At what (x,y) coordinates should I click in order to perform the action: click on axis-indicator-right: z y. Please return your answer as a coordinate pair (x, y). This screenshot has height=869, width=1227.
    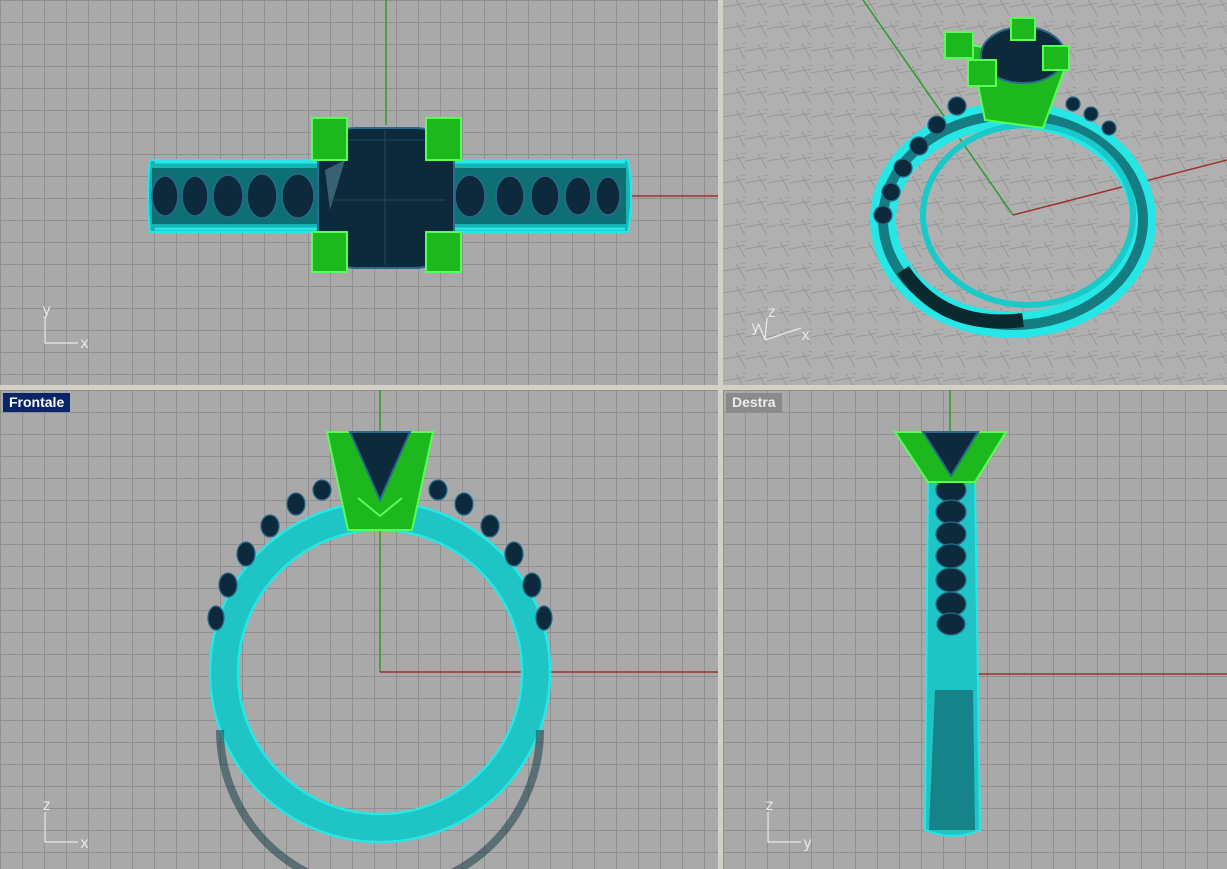
    Looking at the image, I should click on (788, 824).